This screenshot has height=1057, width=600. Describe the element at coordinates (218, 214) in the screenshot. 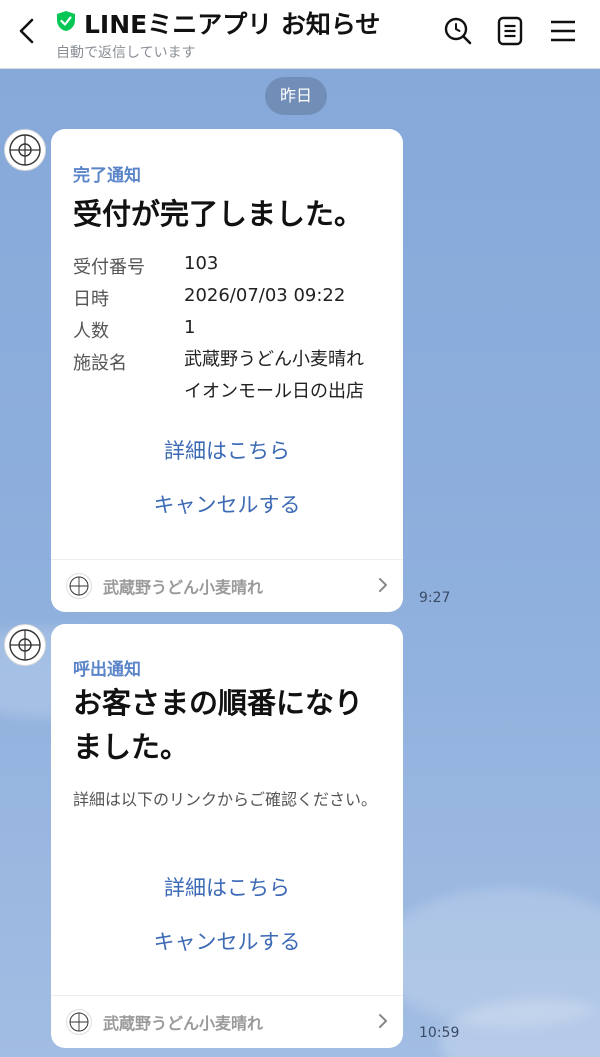

I see `card-headline: 受付が完了しました。` at that location.